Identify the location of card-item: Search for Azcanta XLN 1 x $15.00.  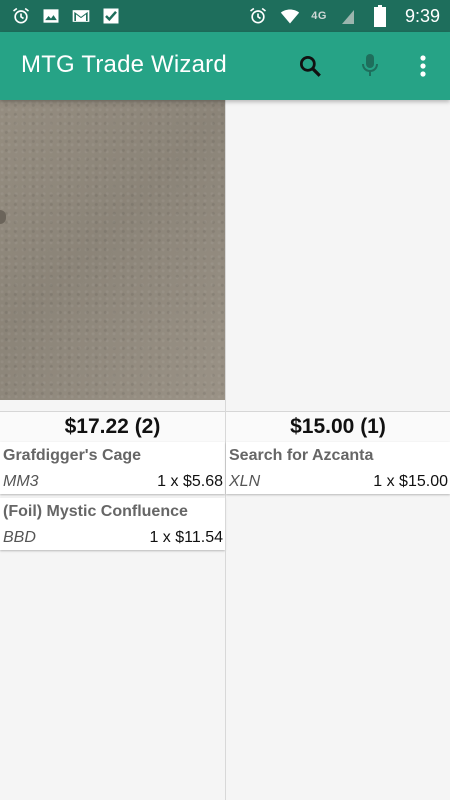
(338, 468).